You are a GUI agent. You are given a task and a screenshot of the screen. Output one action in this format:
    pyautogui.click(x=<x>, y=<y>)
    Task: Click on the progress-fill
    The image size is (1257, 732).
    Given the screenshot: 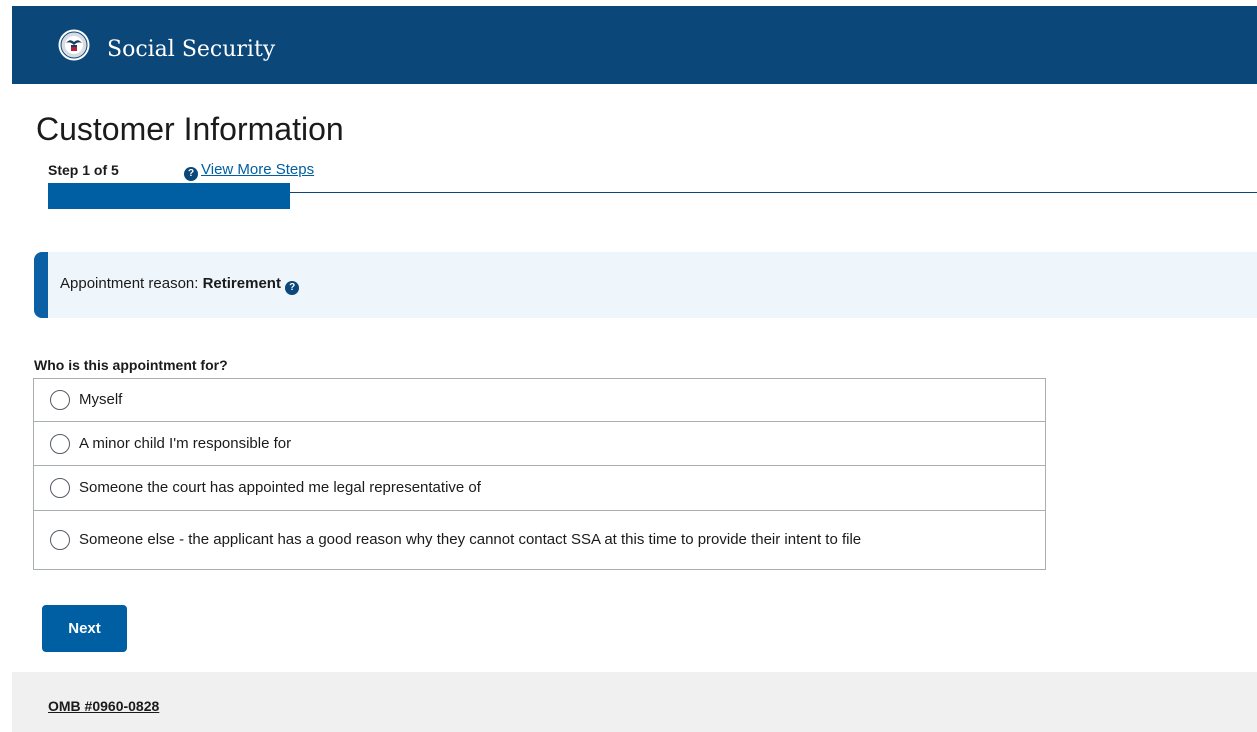 What is the action you would take?
    pyautogui.click(x=169, y=196)
    